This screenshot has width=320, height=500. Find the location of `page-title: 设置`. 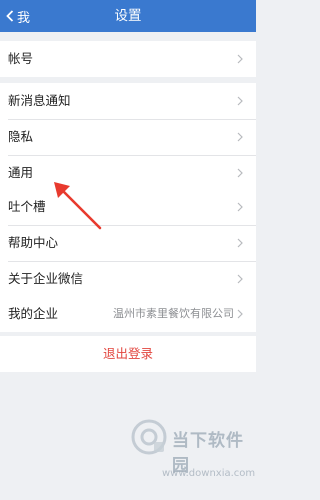

page-title: 设置 is located at coordinates (128, 16).